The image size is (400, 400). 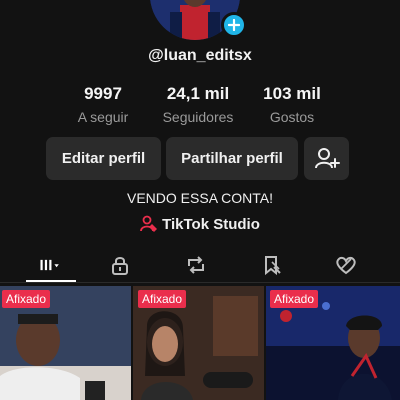 I want to click on add-avatar-button, so click(x=234, y=25).